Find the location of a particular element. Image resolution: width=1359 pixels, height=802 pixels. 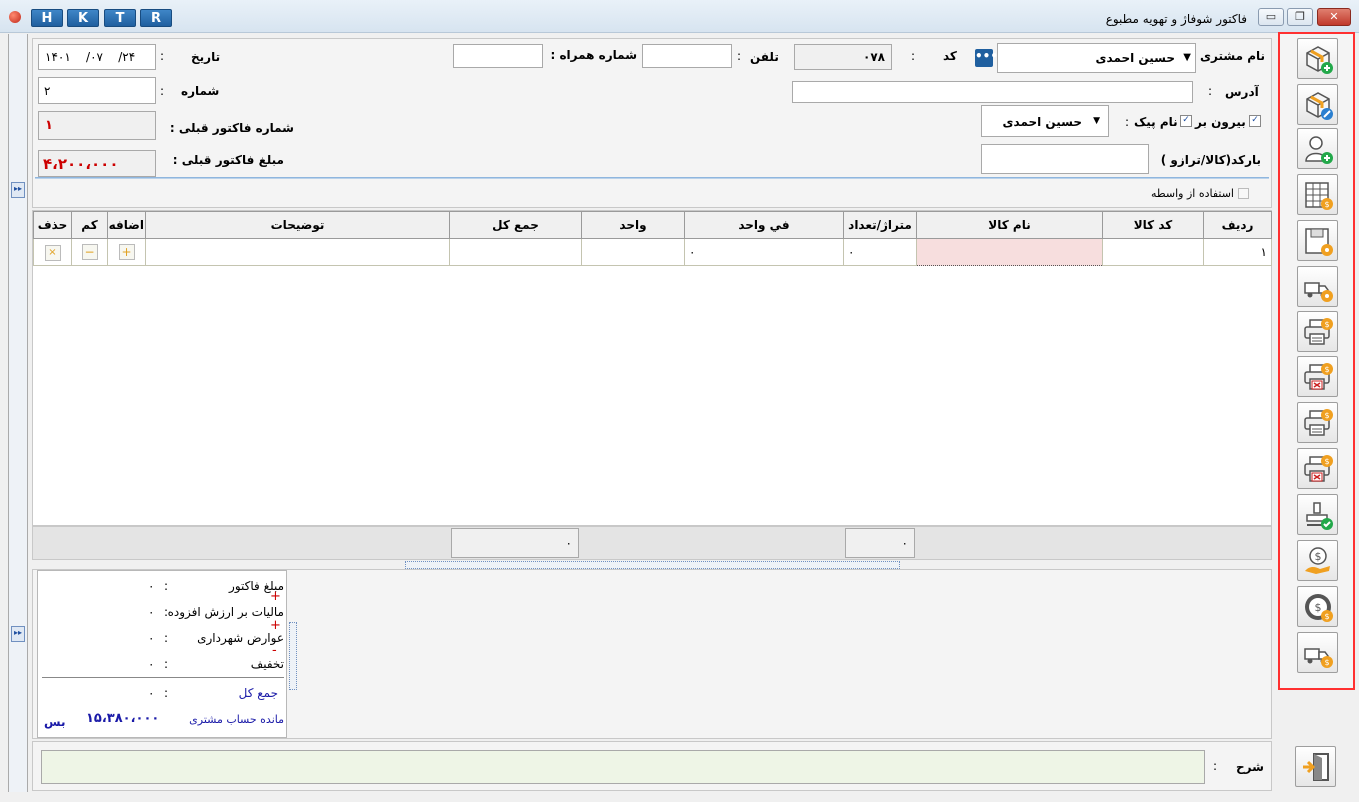

phone-label: تلفن is located at coordinates (764, 57).